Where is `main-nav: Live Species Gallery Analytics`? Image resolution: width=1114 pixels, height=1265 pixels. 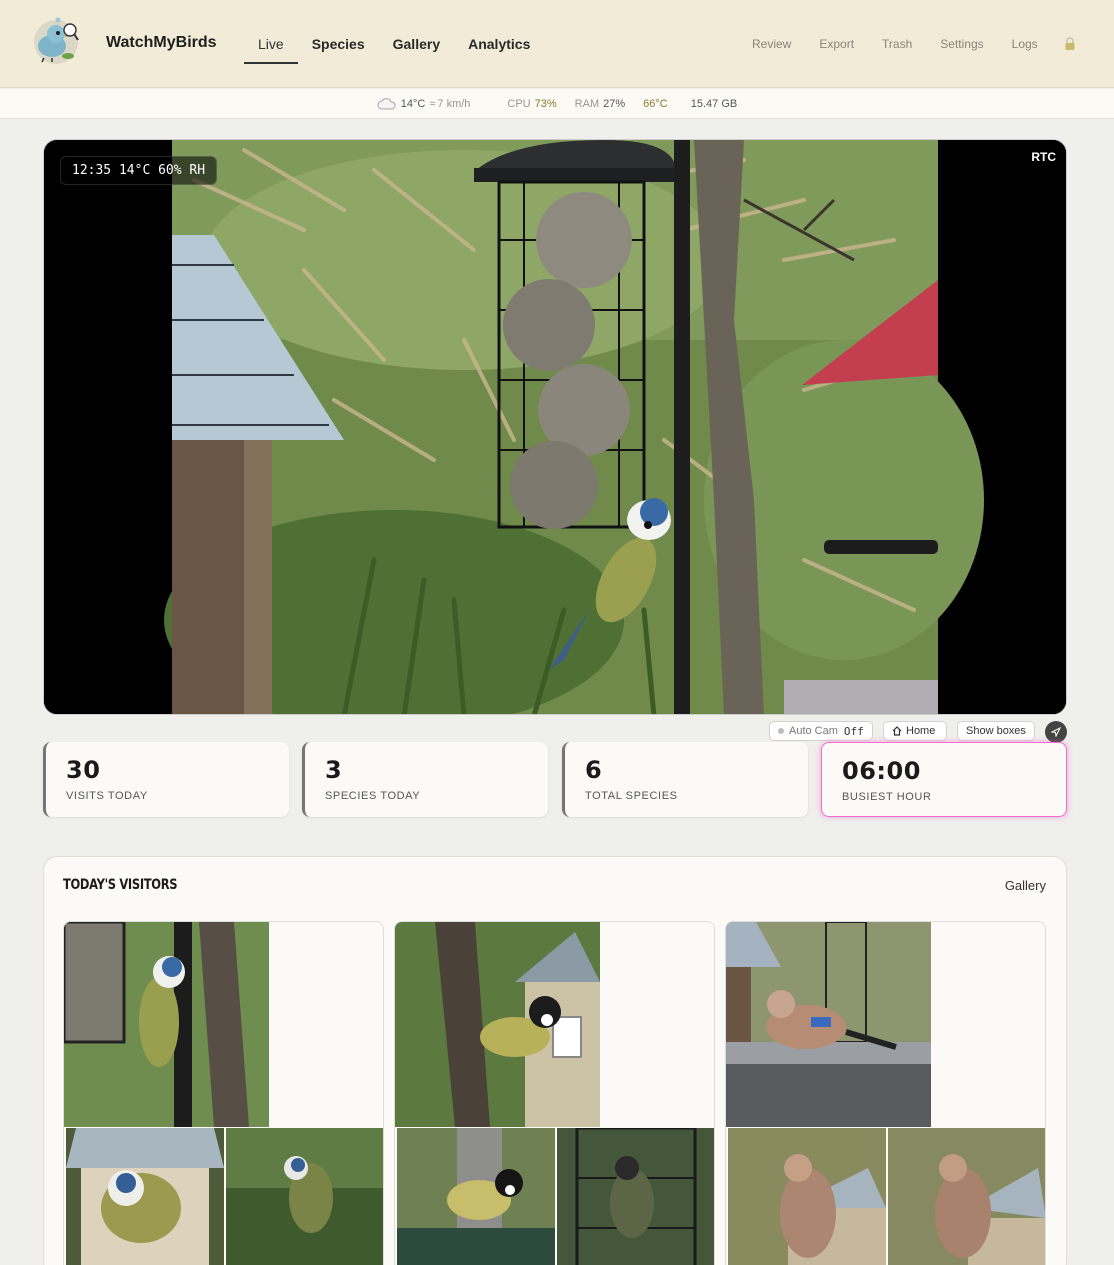 main-nav: Live Species Gallery Analytics is located at coordinates (394, 44).